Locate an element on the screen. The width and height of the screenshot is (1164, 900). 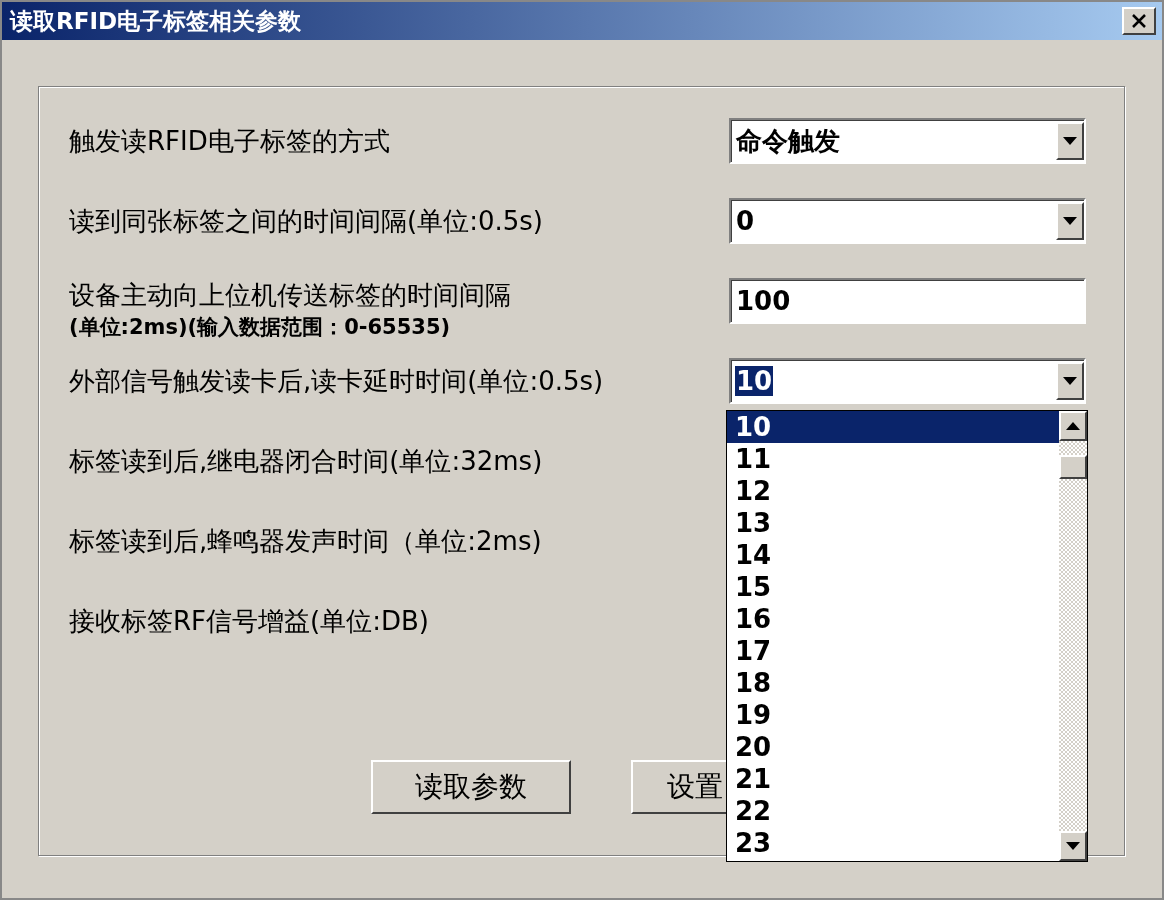
field-value: 命令触发 is located at coordinates (788, 141).